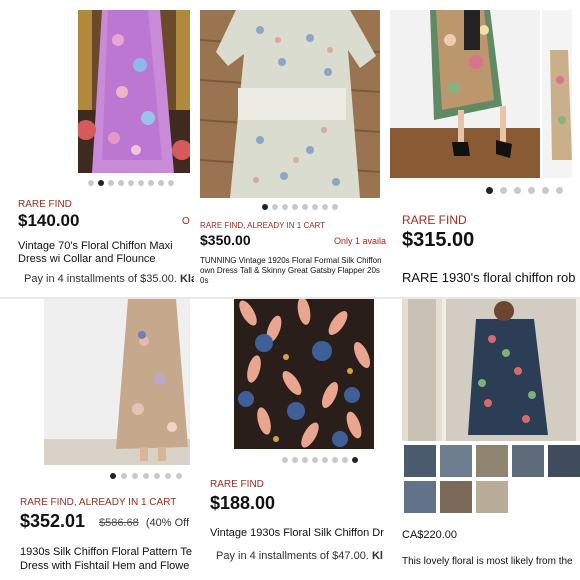  I want to click on listing-title: RARE 1930's floral chiffon rob, so click(491, 278).